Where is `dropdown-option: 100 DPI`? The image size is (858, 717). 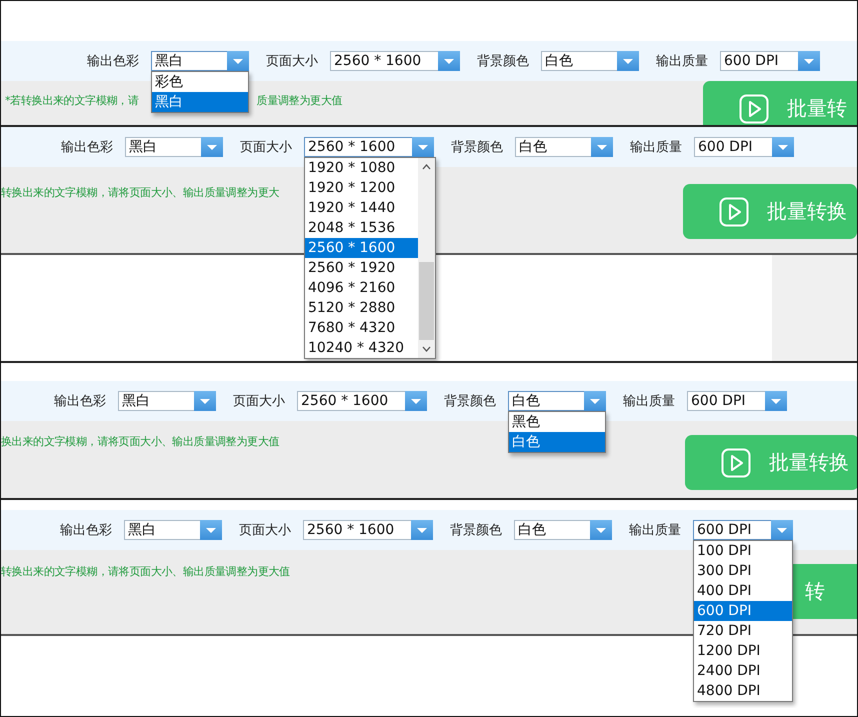 dropdown-option: 100 DPI is located at coordinates (743, 551).